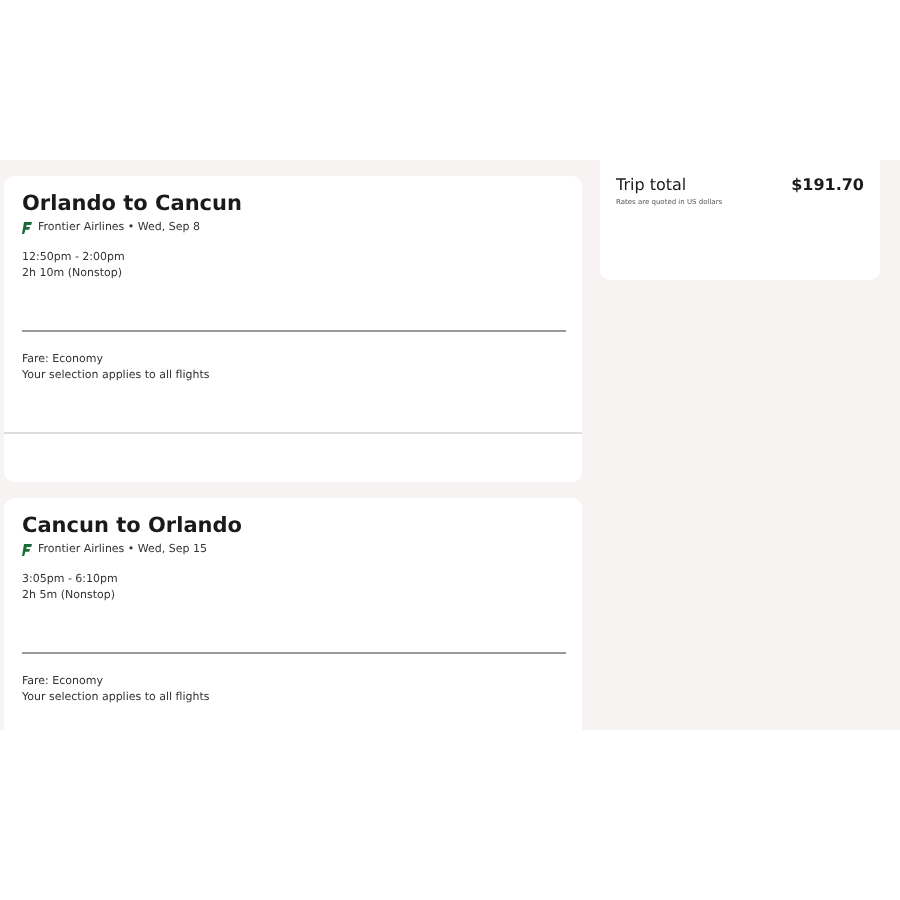 This screenshot has width=900, height=900. What do you see at coordinates (133, 526) in the screenshot?
I see `flight-route: Cancun to Orlando` at bounding box center [133, 526].